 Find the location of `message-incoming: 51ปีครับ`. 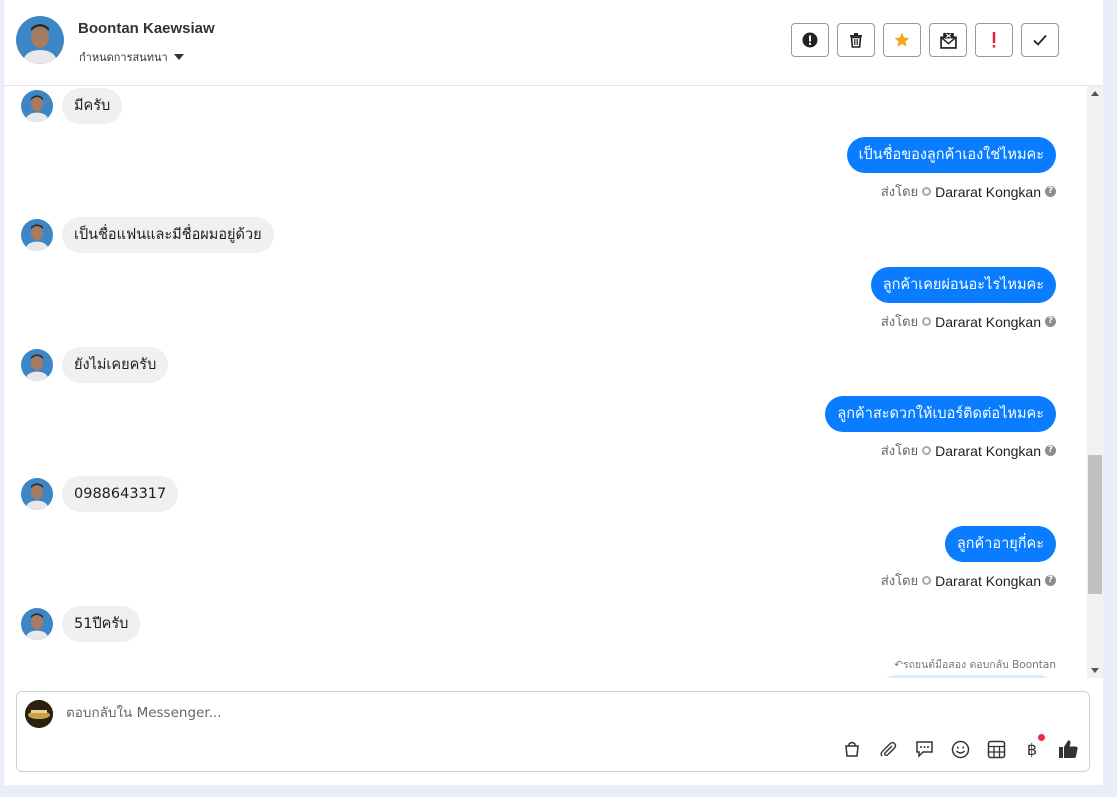

message-incoming: 51ปีครับ is located at coordinates (81, 624).